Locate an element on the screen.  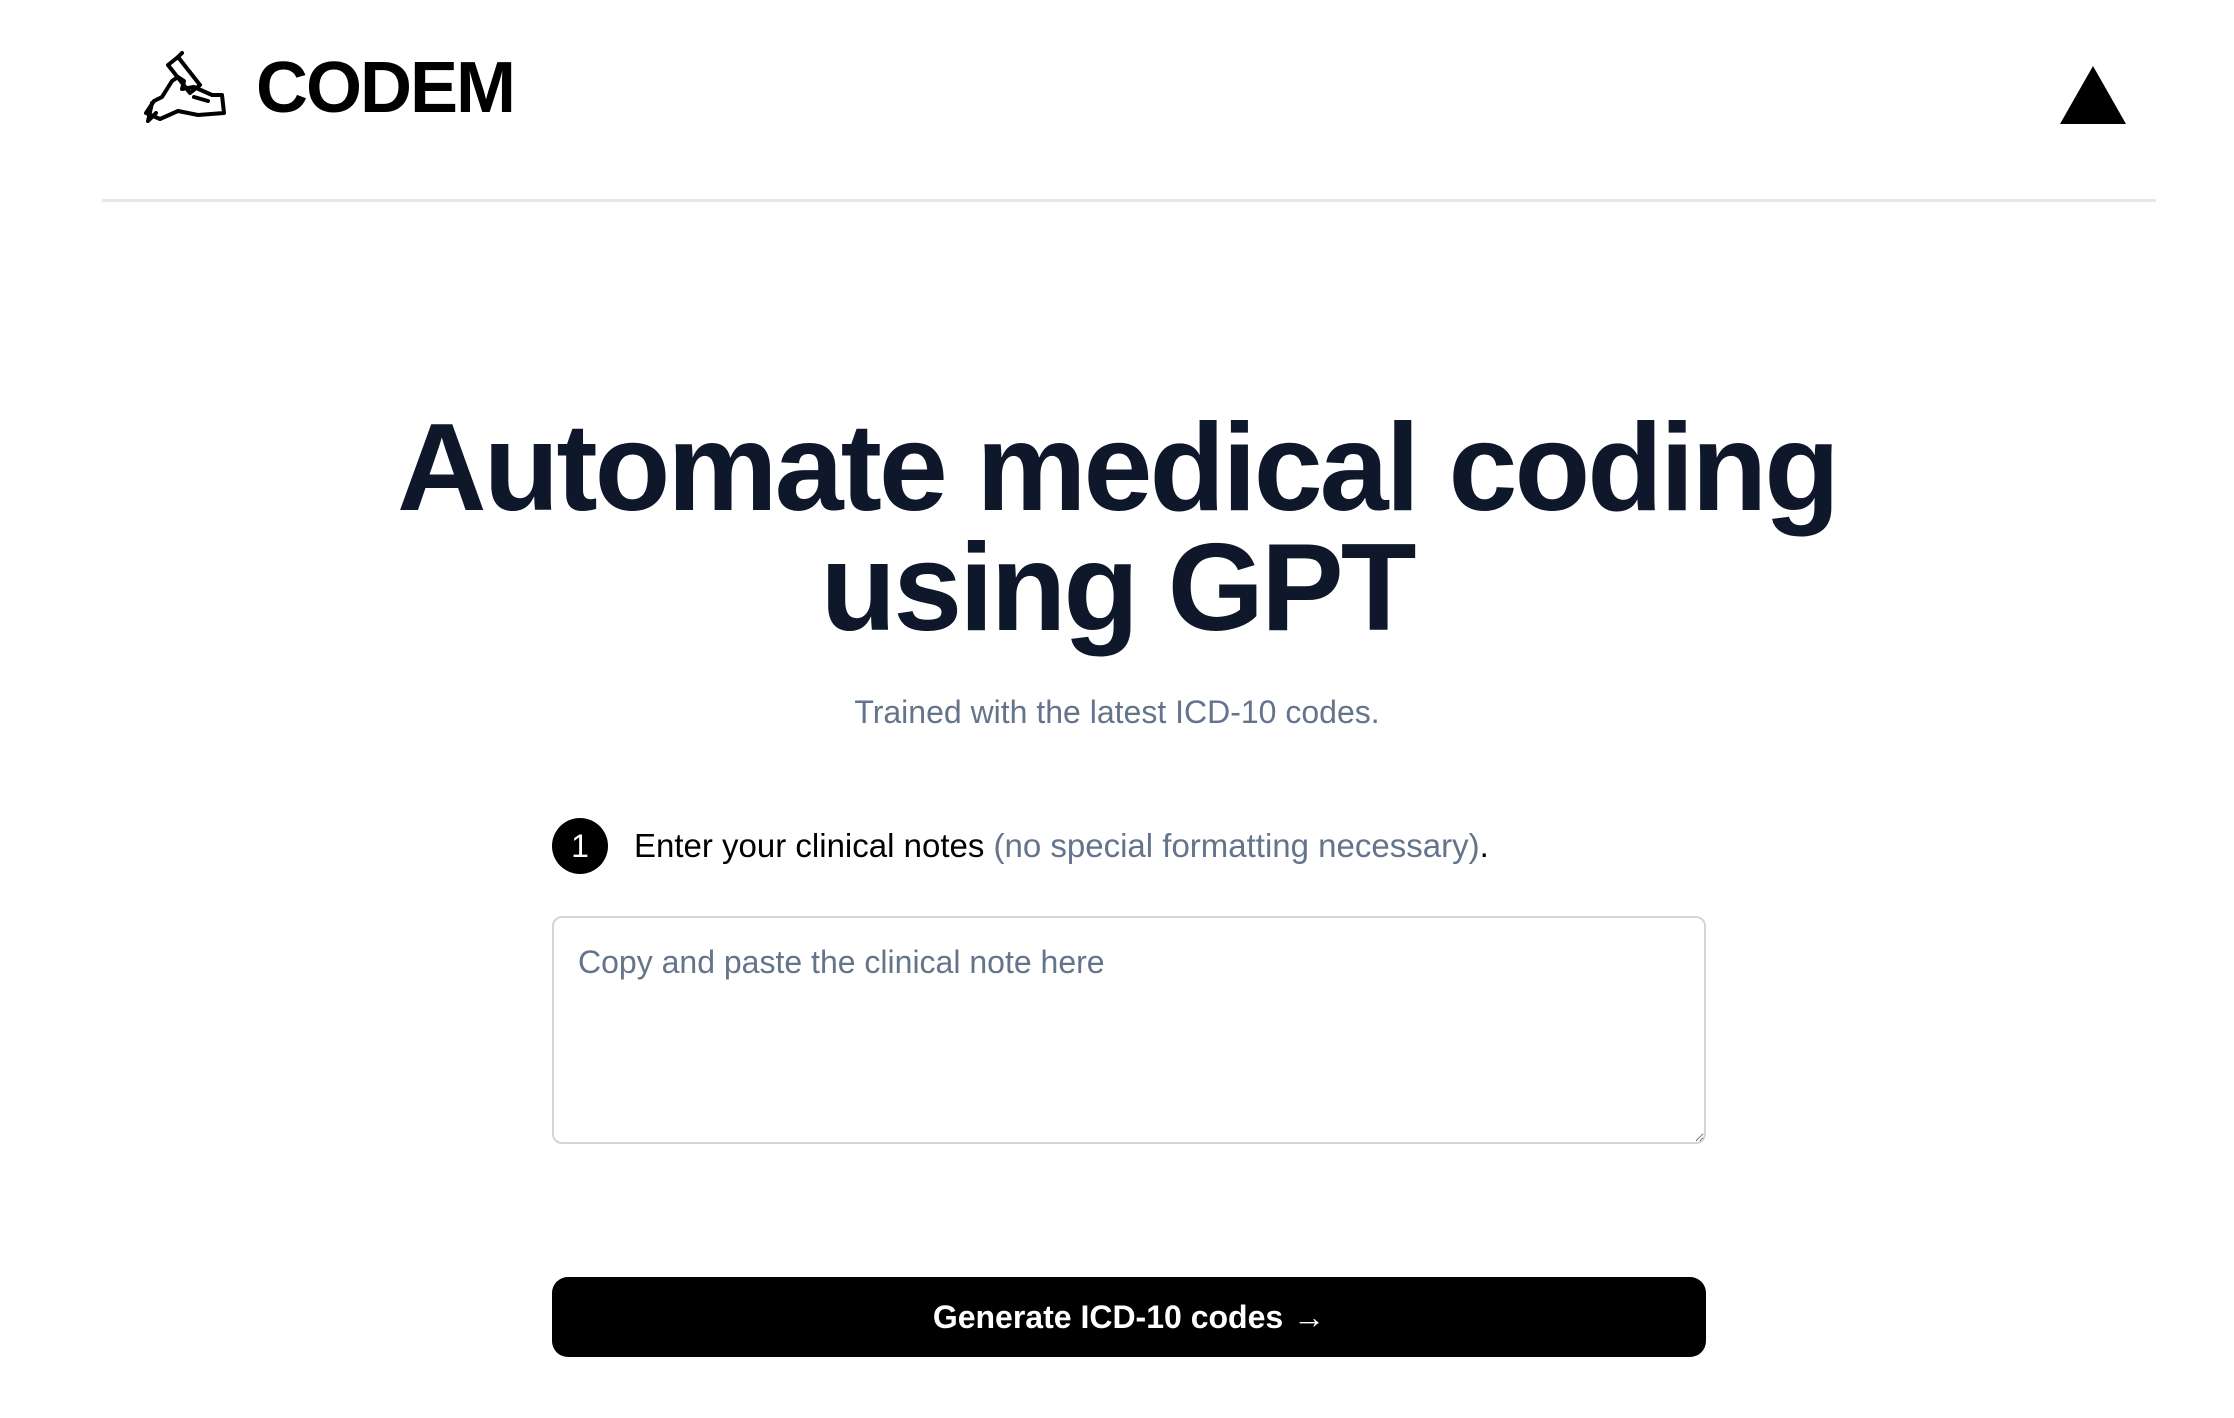
clinical-note-input is located at coordinates (1129, 1030).